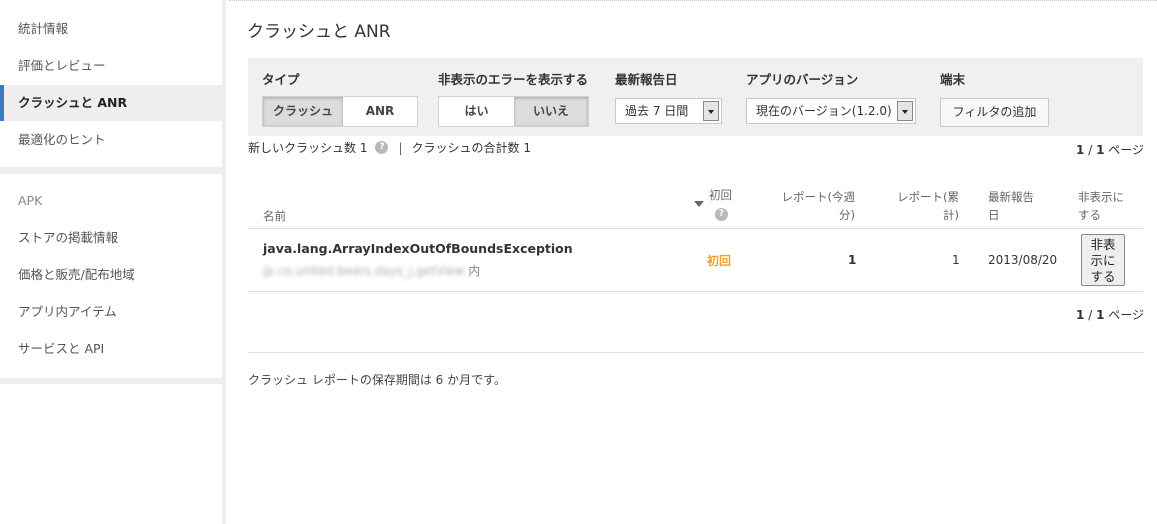 This screenshot has height=524, width=1157. Describe the element at coordinates (1023, 260) in the screenshot. I see `last-reported-value: 2013/08/20` at that location.